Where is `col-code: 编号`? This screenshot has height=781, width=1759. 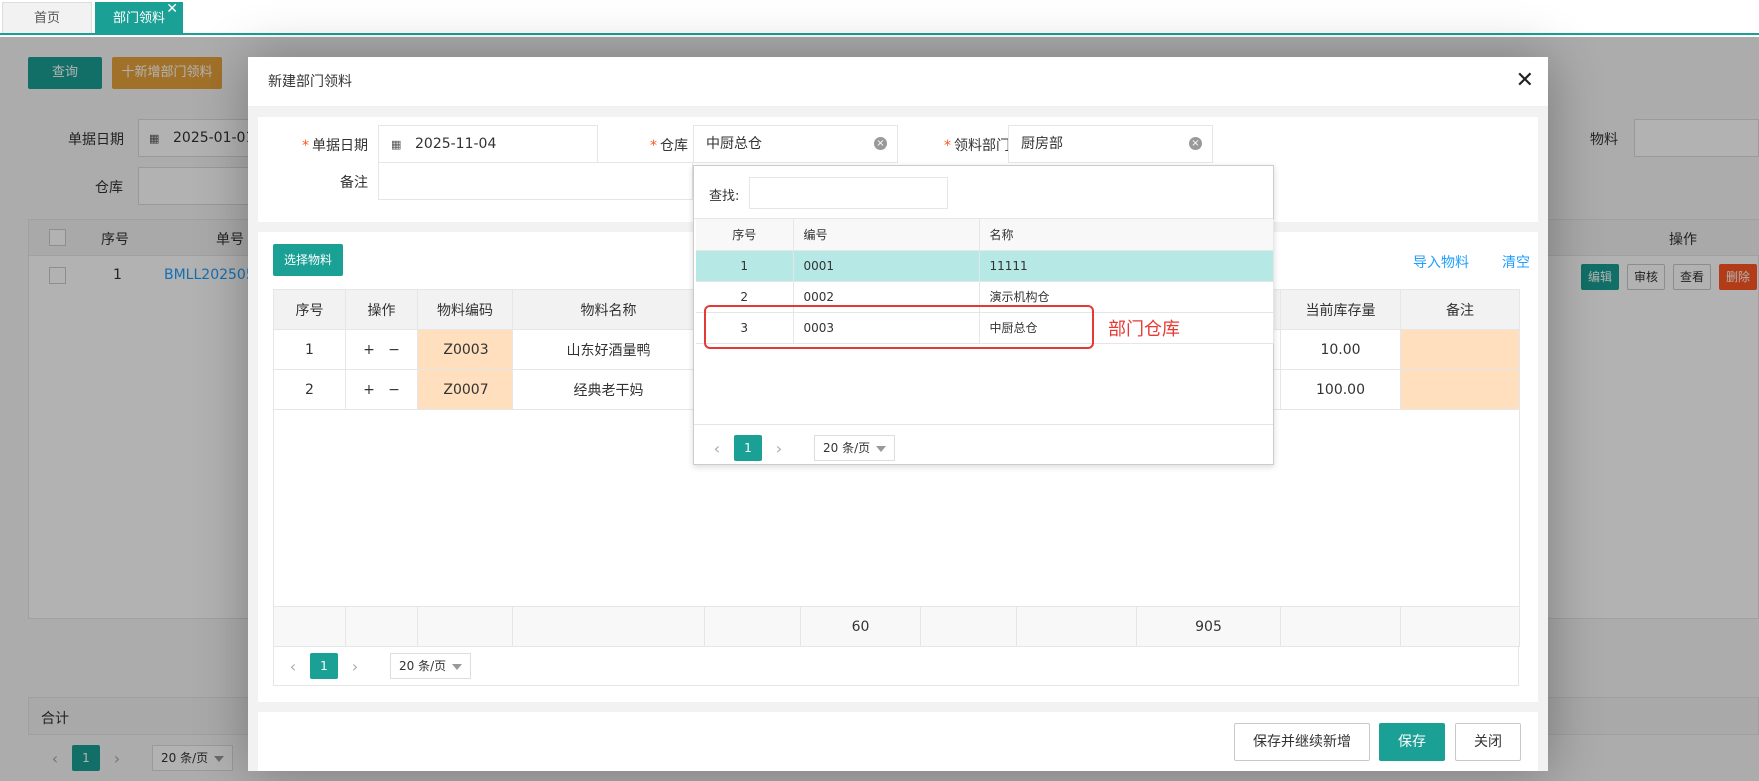
col-code: 编号 is located at coordinates (886, 235).